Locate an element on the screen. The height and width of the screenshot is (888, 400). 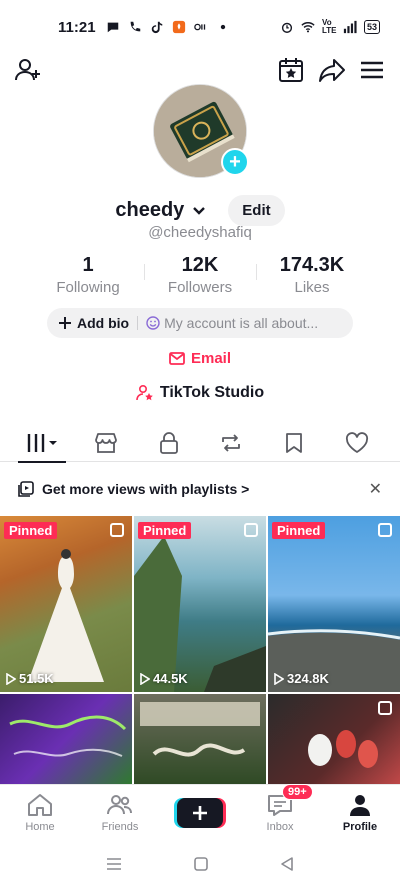
video-thumbnail: Pinned 324.8K is located at coordinates (334, 604).